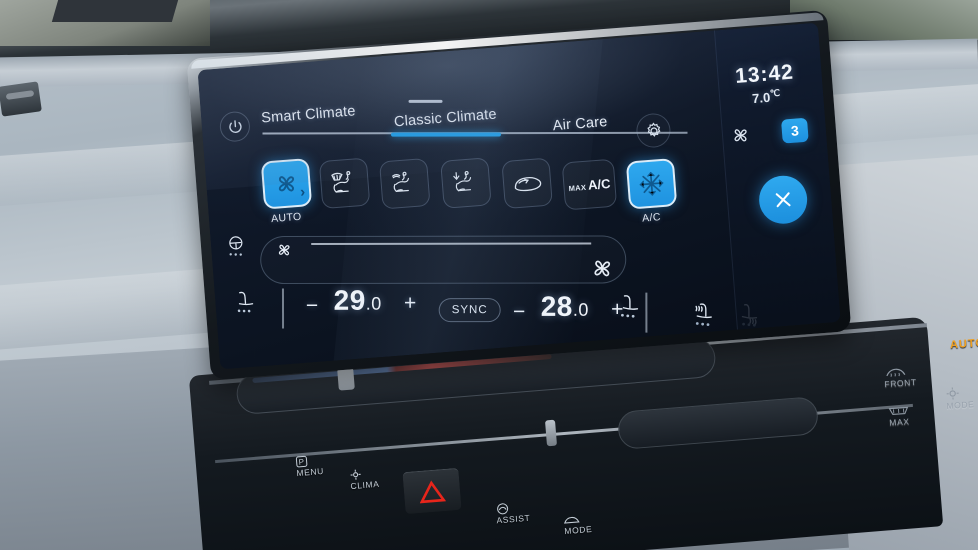 The width and height of the screenshot is (978, 550). I want to click on dash-auto-label: AUTO, so click(963, 344).